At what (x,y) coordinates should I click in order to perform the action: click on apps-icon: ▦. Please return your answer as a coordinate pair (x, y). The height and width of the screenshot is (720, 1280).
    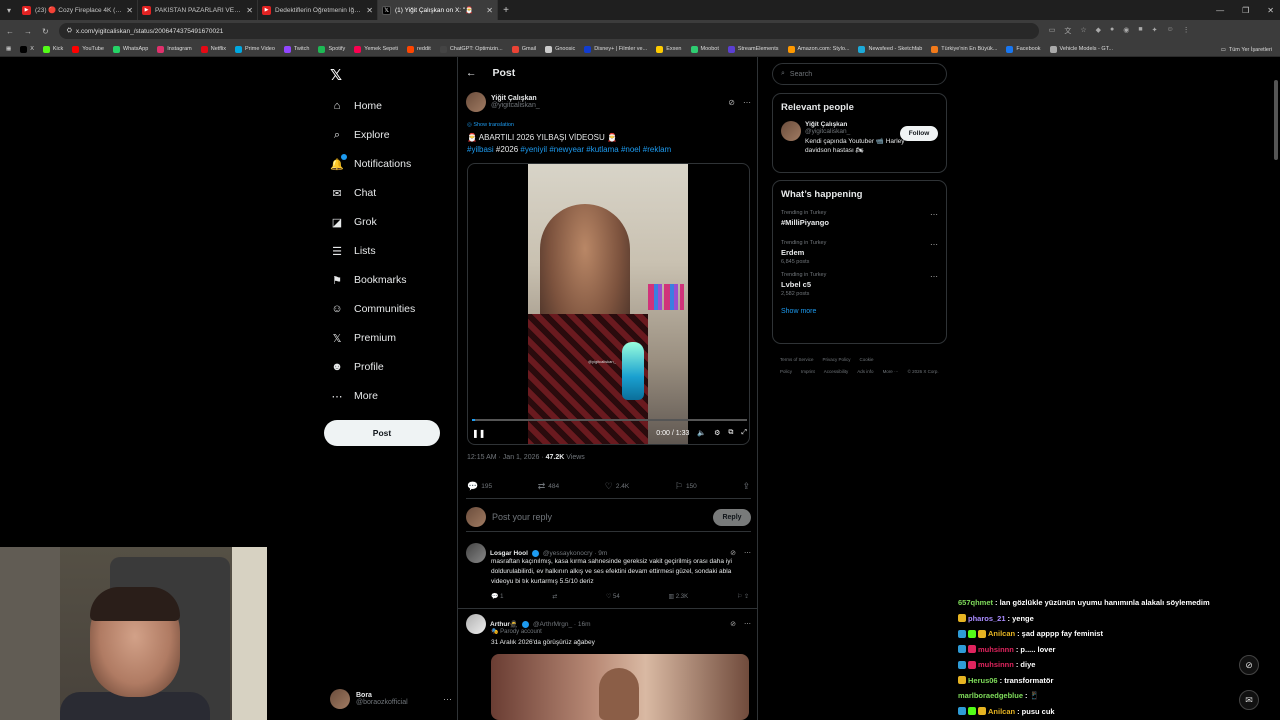
    Looking at the image, I should click on (8, 49).